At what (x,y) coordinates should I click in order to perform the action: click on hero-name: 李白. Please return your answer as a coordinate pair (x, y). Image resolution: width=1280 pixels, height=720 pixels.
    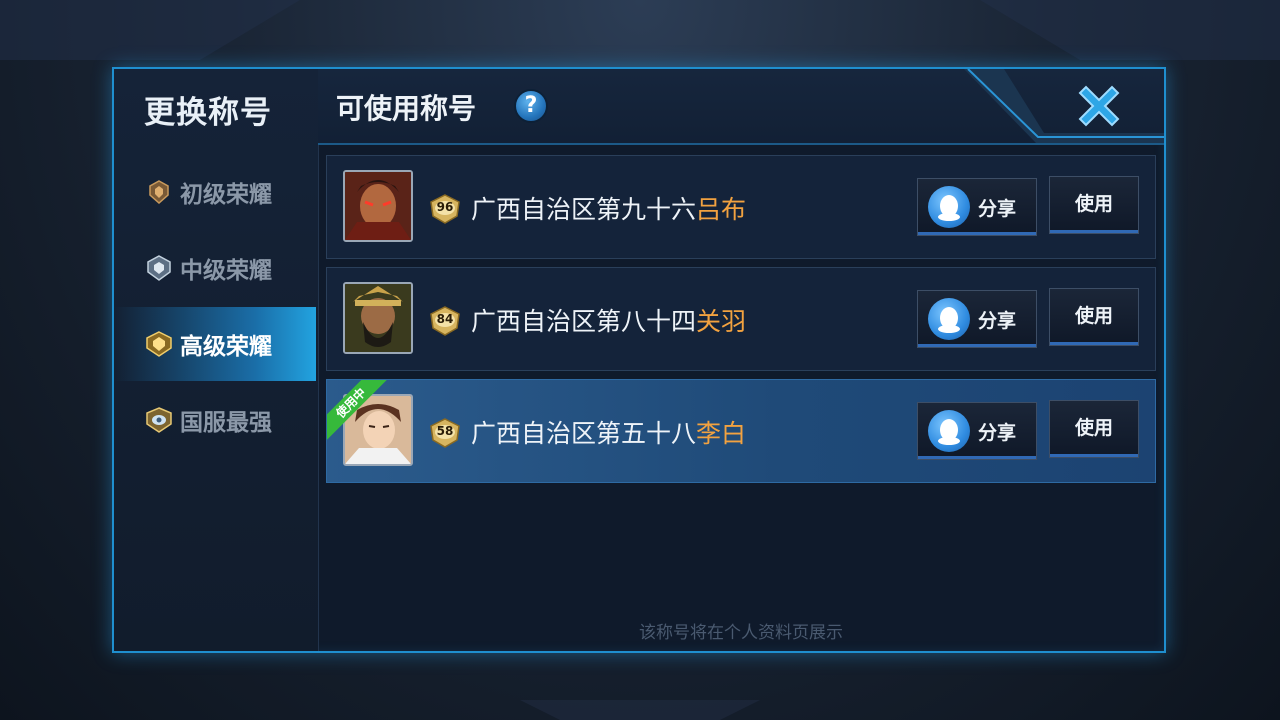
    Looking at the image, I should click on (721, 433).